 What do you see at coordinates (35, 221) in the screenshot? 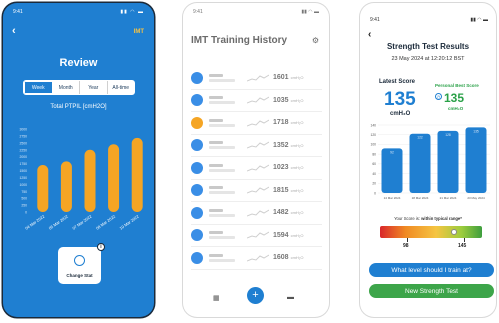
I see `x-tick-label: 04 Mar 2022` at bounding box center [35, 221].